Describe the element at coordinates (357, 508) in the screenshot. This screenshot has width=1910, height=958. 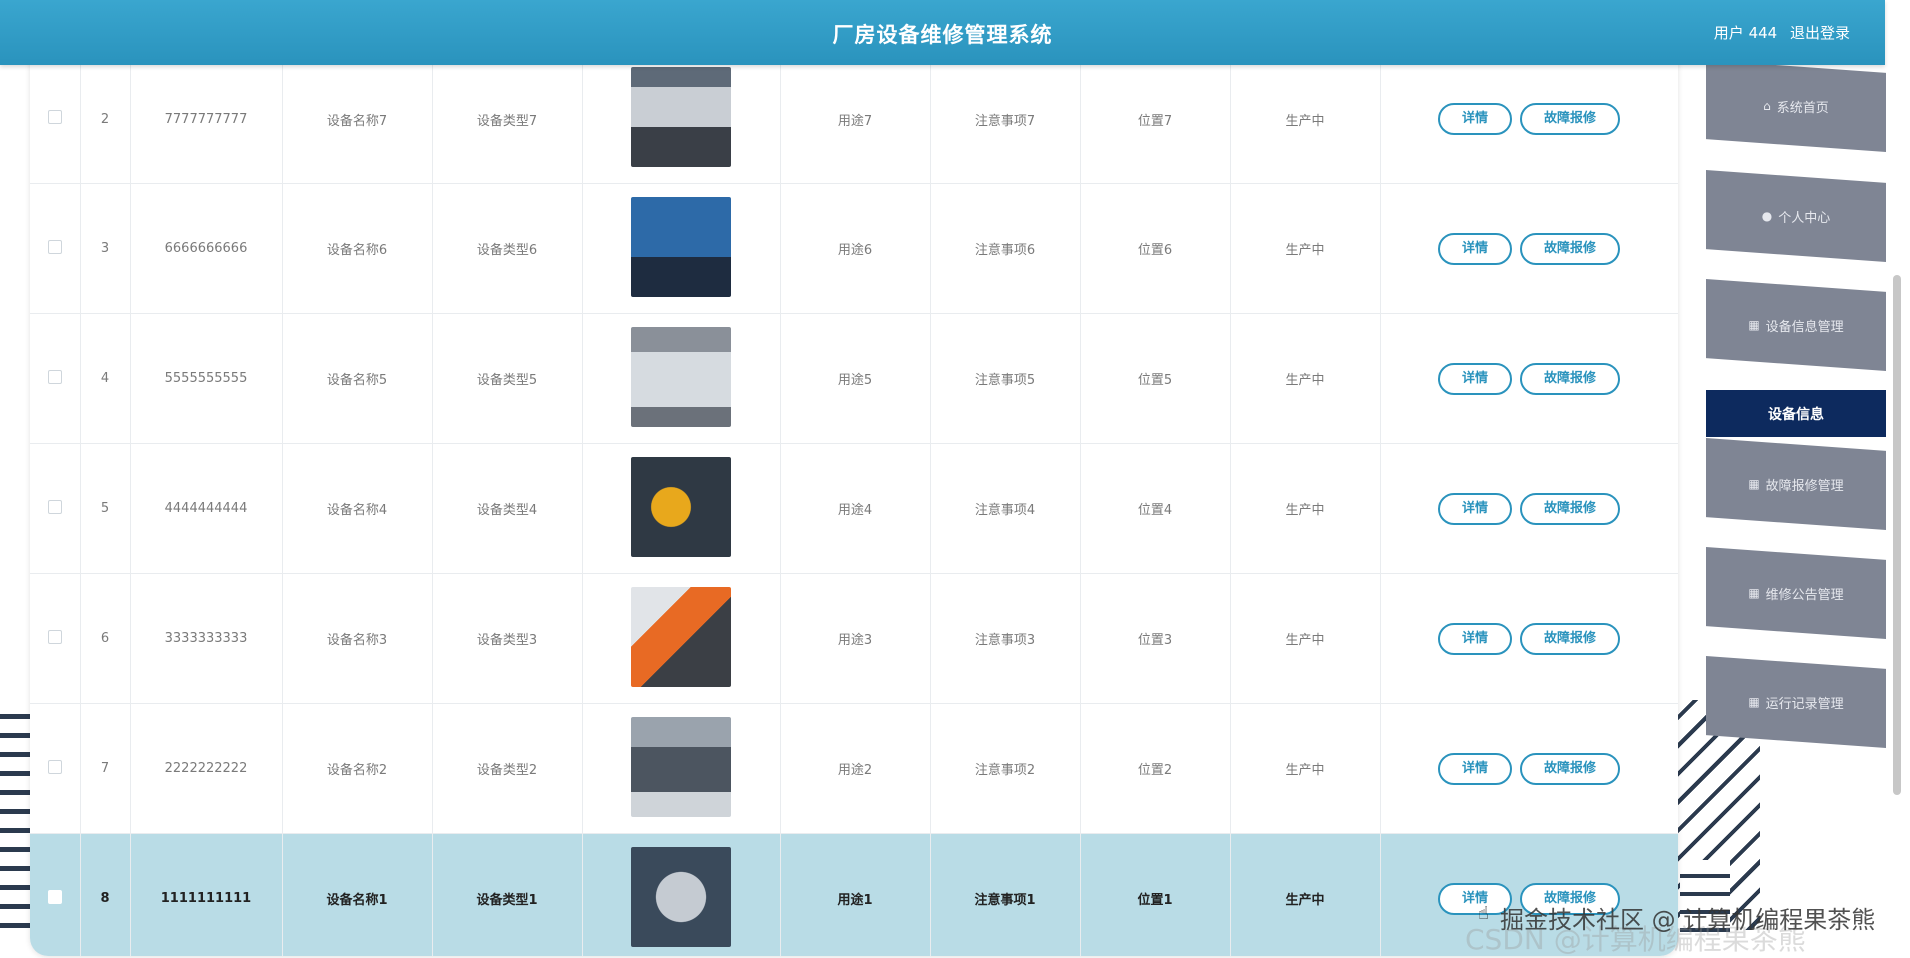
I see `device-name: 设备名称4` at that location.